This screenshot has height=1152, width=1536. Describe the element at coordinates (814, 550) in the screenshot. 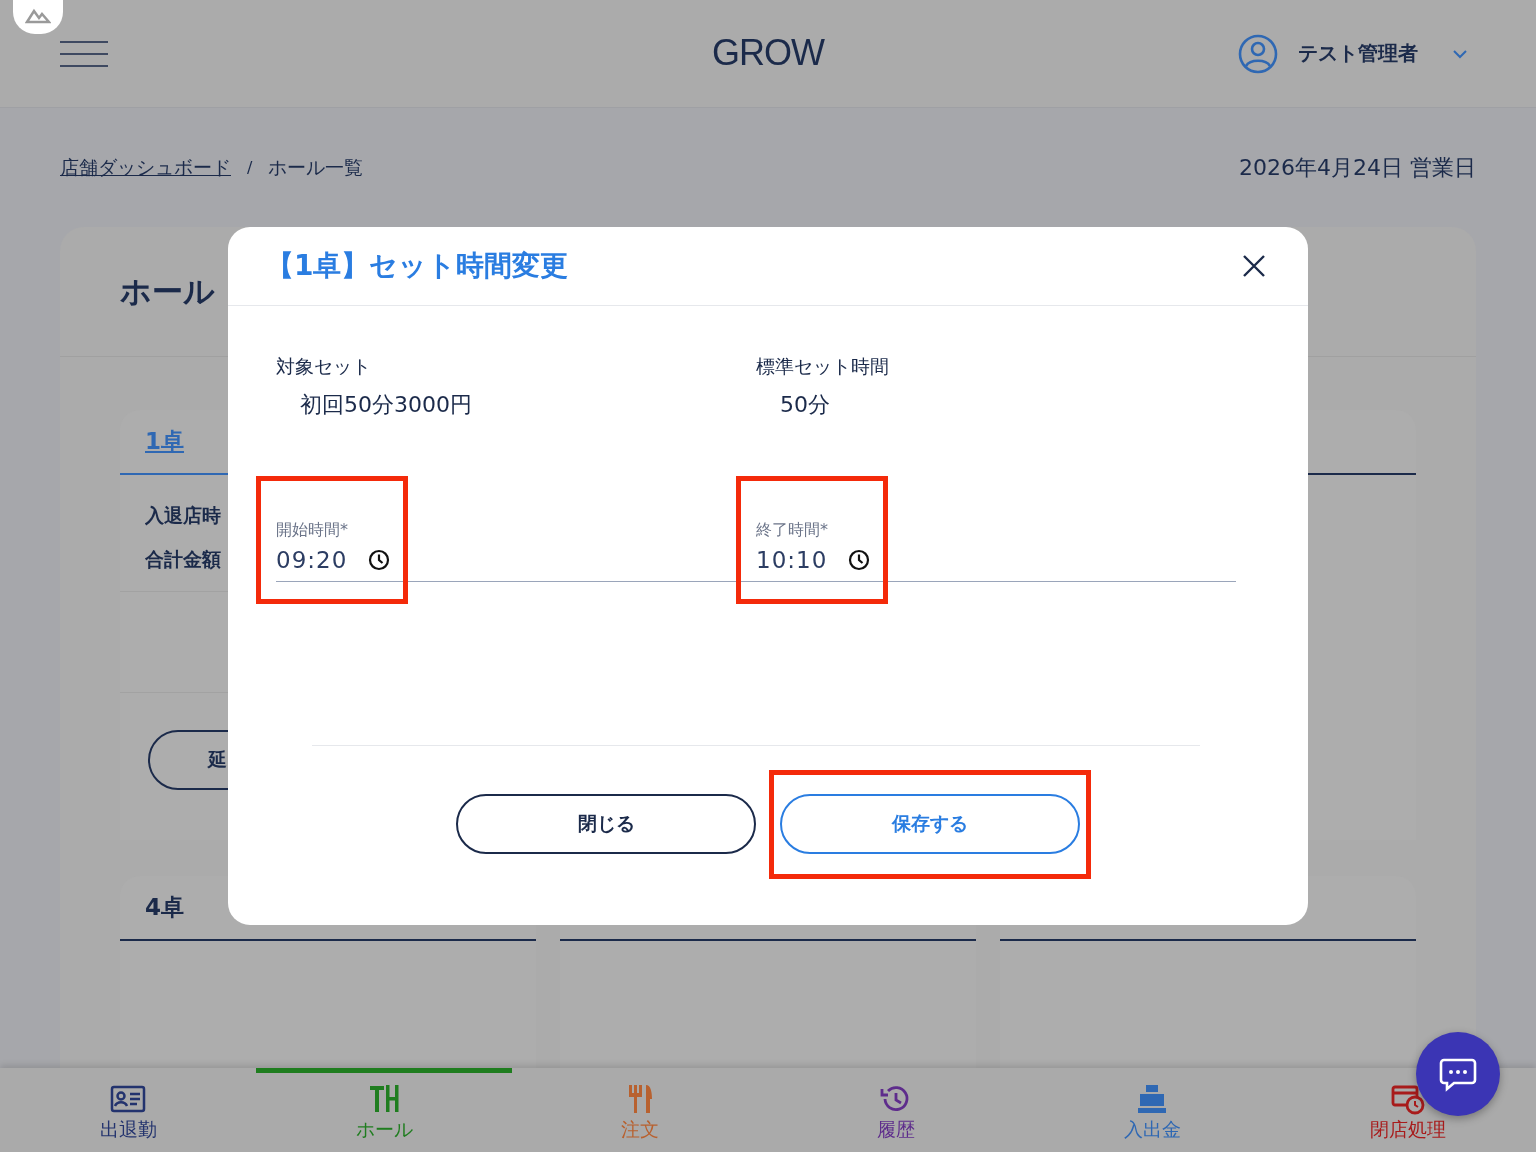

I see `time-field: 終了時間* 10:10` at that location.